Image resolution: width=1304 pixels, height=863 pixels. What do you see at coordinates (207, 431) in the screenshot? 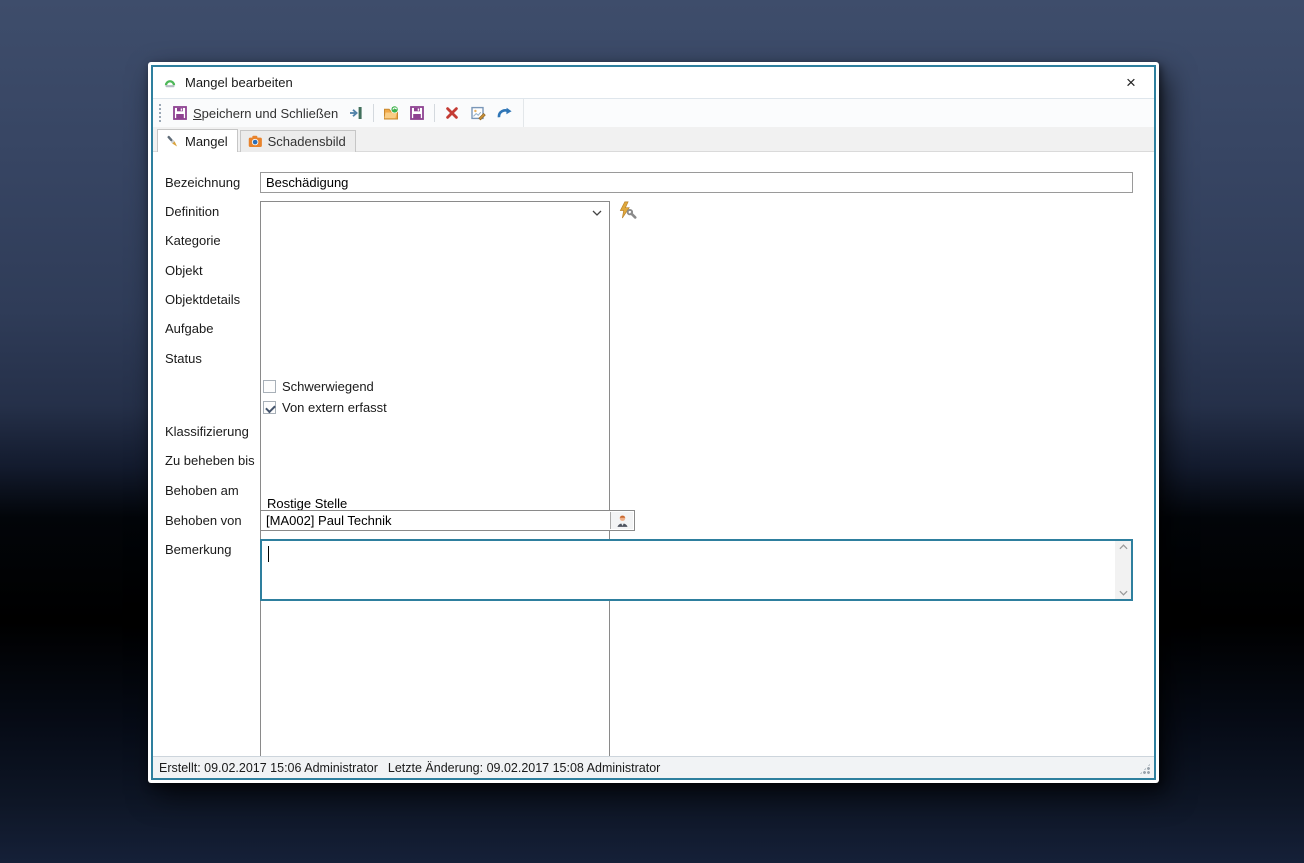
I see `label-klassifizierung: Klassifizierung` at bounding box center [207, 431].